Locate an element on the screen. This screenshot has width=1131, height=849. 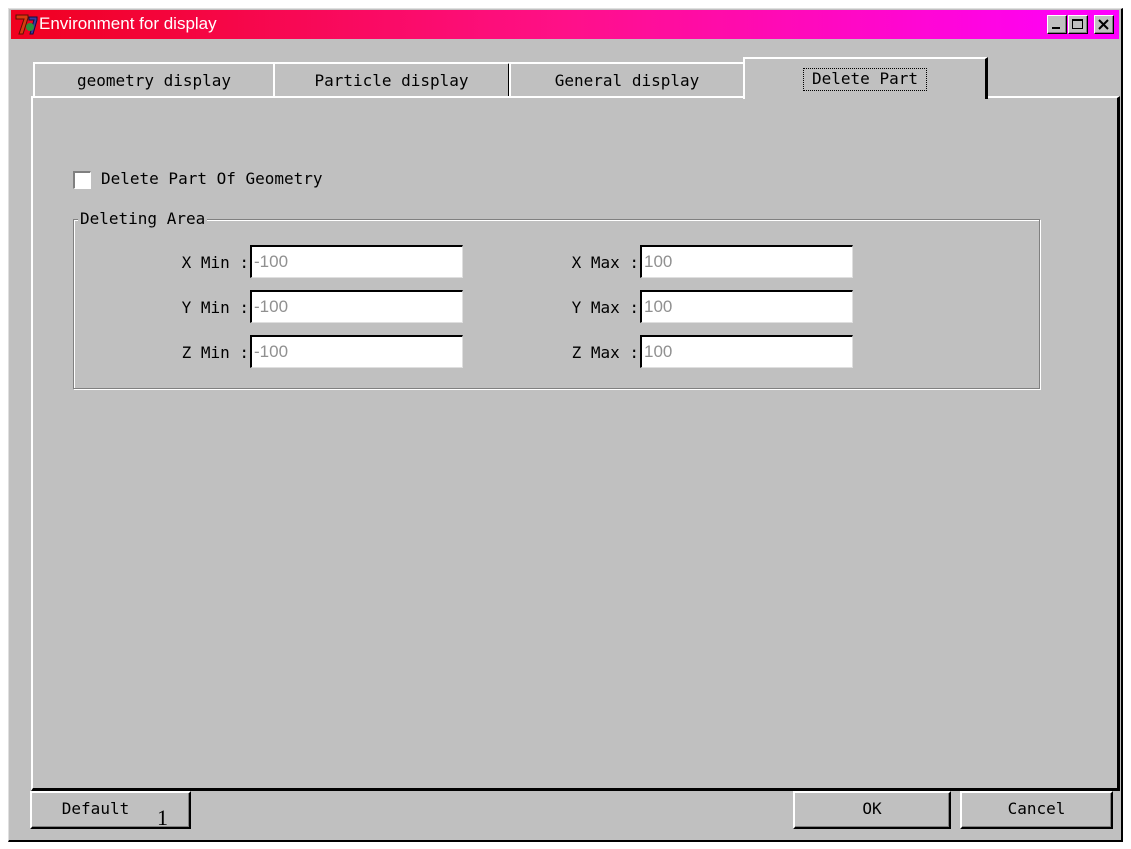
cancel-button-label: Cancel is located at coordinates (1036, 808).